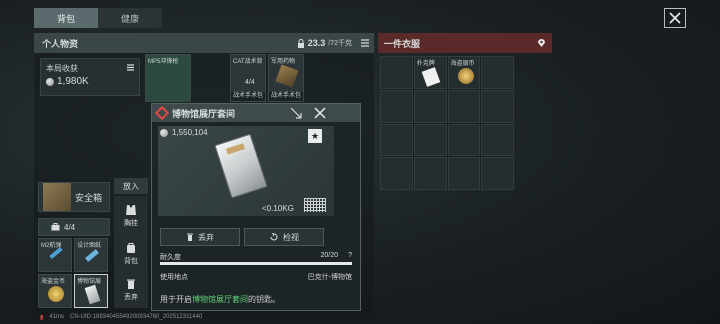  Describe the element at coordinates (340, 43) in the screenshot. I see `weight-max: /72千克` at that location.